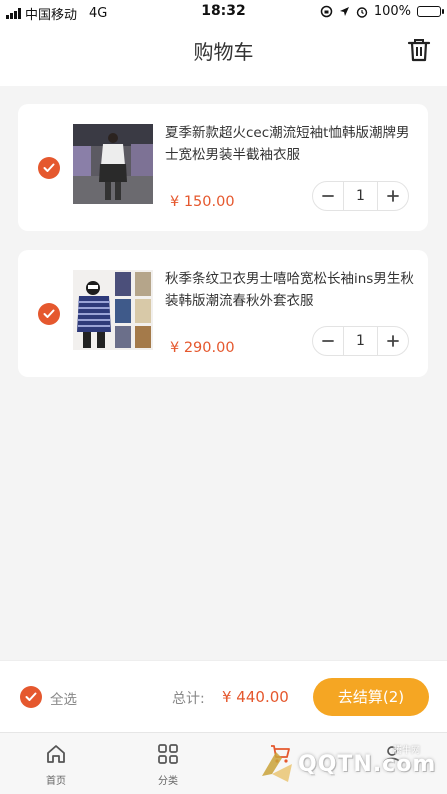  What do you see at coordinates (392, 11) in the screenshot?
I see `battery-percent: 100%` at bounding box center [392, 11].